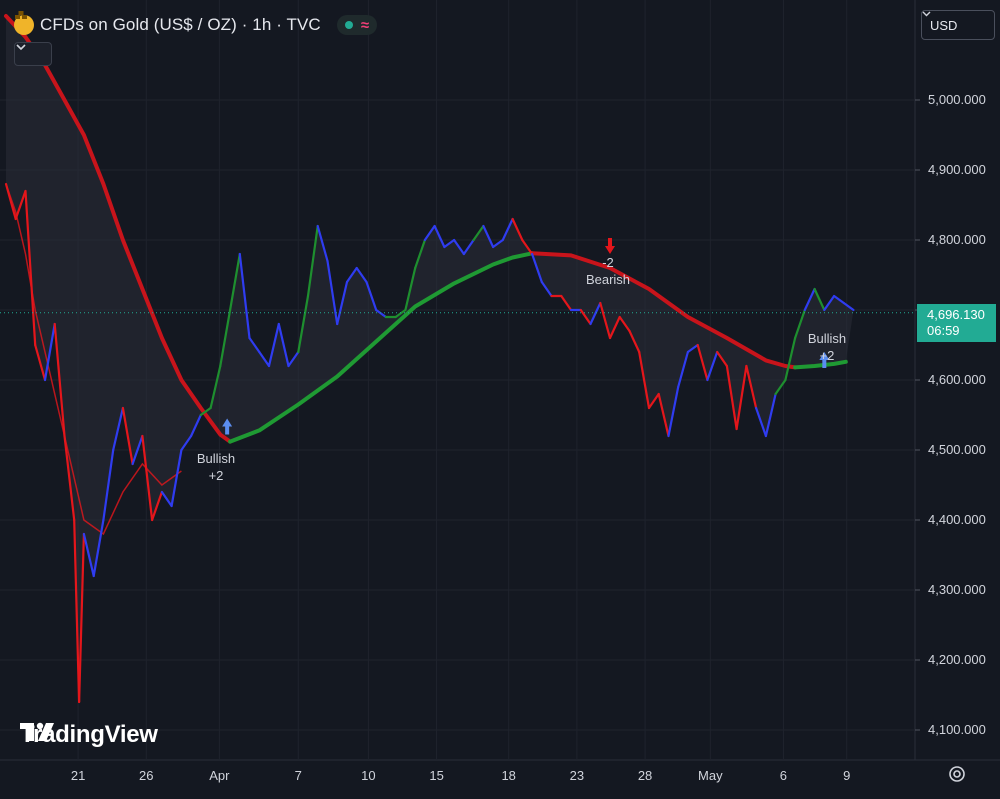 This screenshot has height=799, width=1000. I want to click on collapse-legend-button, so click(33, 54).